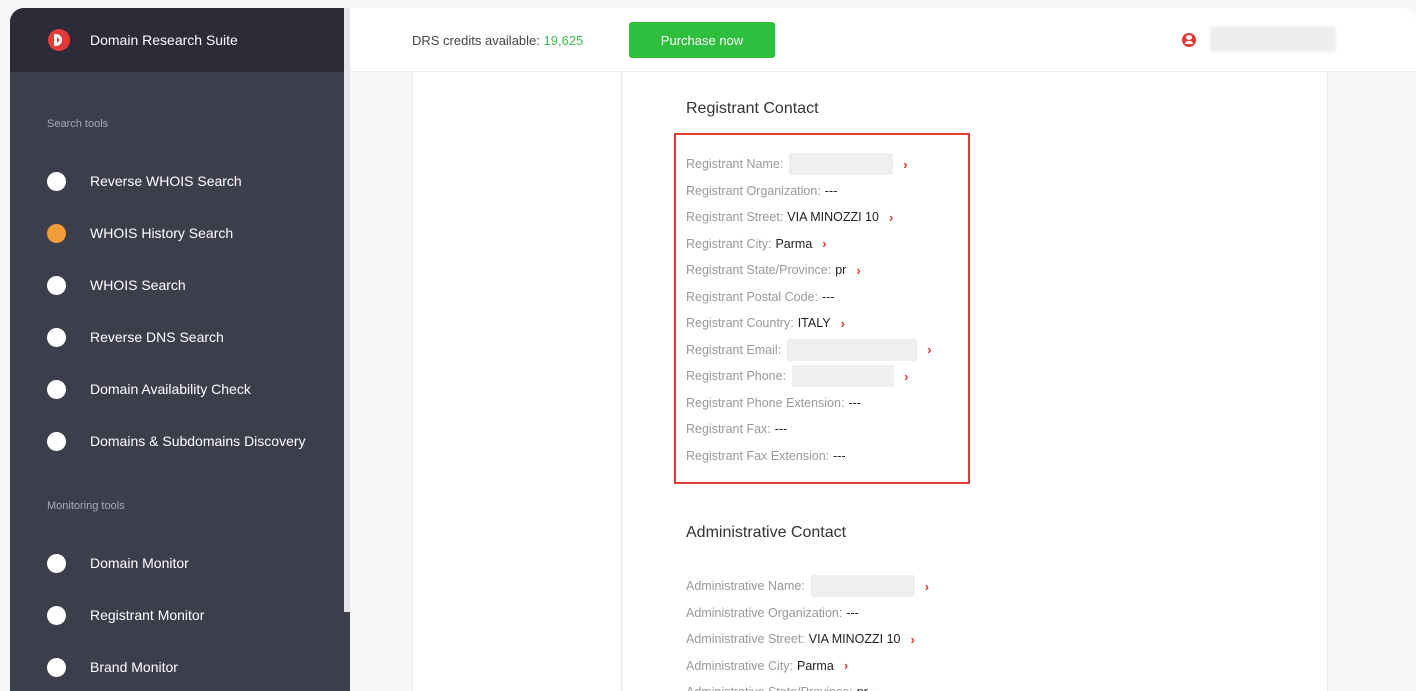  Describe the element at coordinates (170, 389) in the screenshot. I see `sidebar-item-label: Domain Availability Check` at that location.